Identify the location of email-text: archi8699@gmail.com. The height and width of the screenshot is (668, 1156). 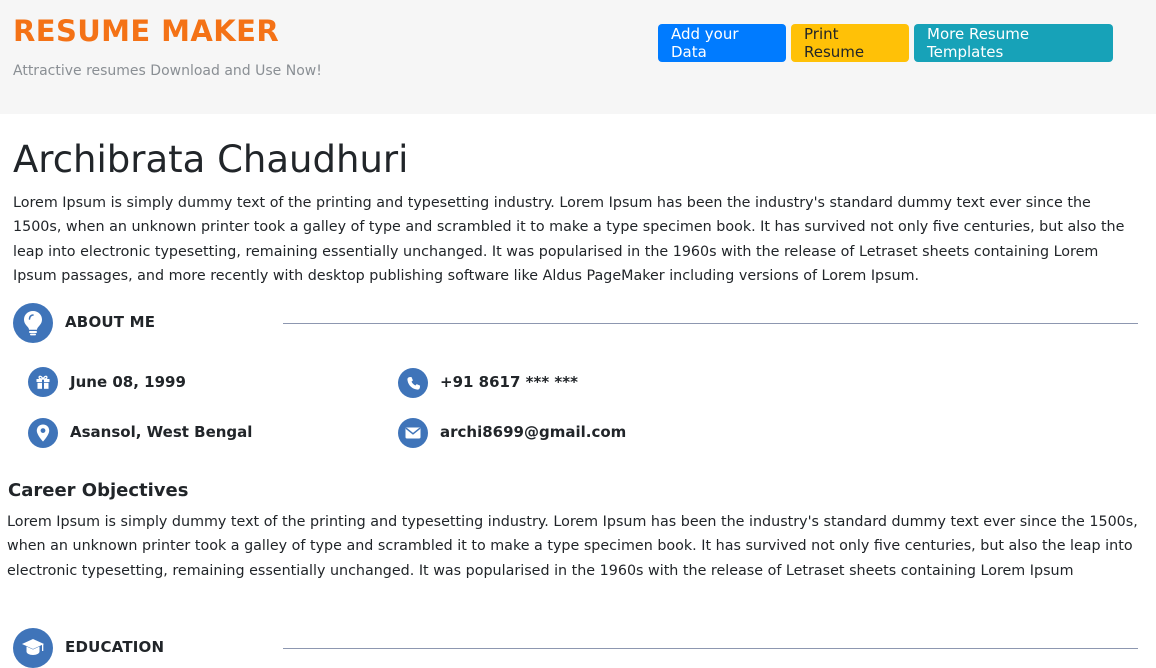
(533, 432).